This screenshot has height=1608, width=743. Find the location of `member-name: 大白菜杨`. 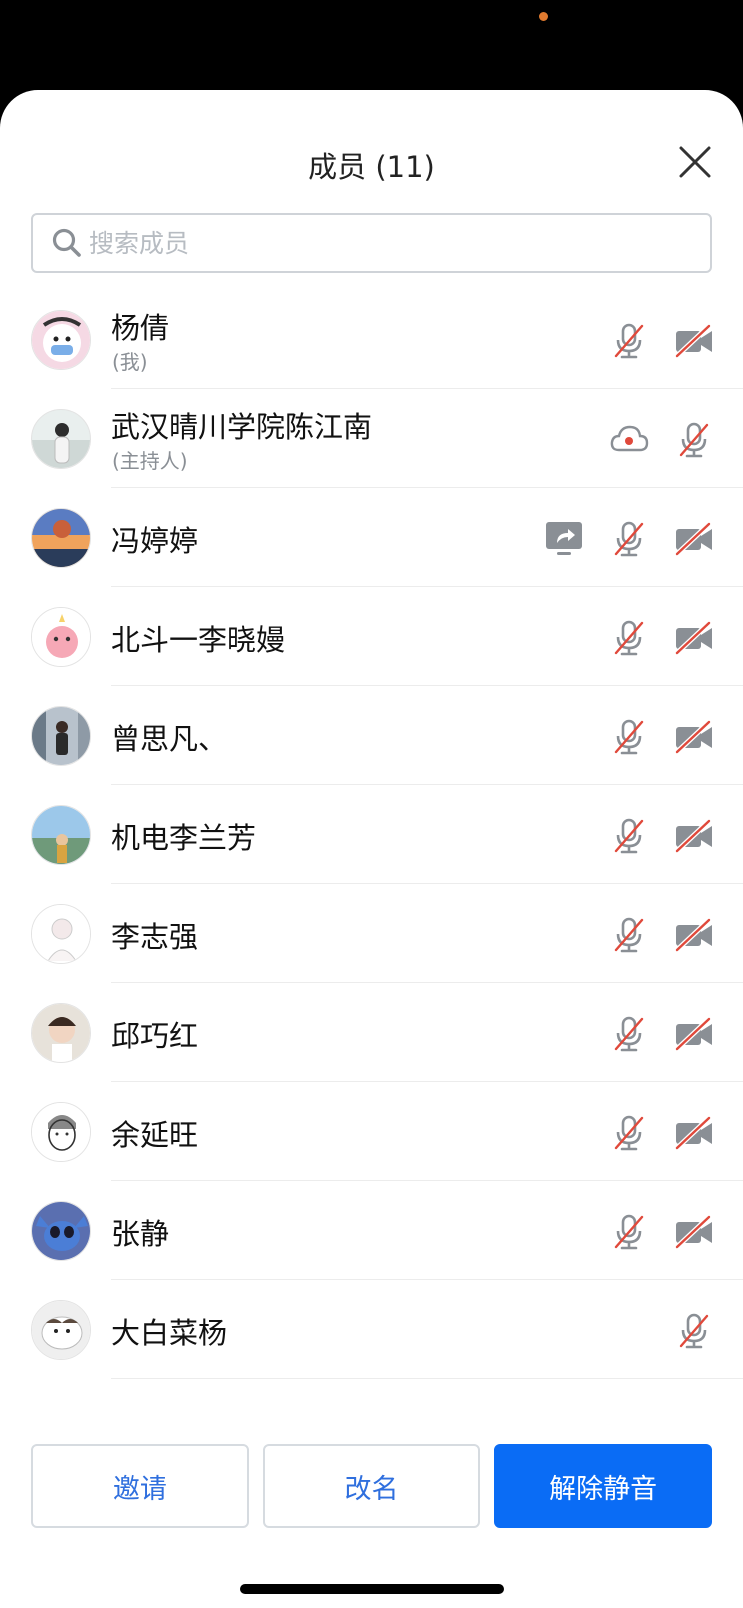

member-name: 大白菜杨 is located at coordinates (169, 1333).